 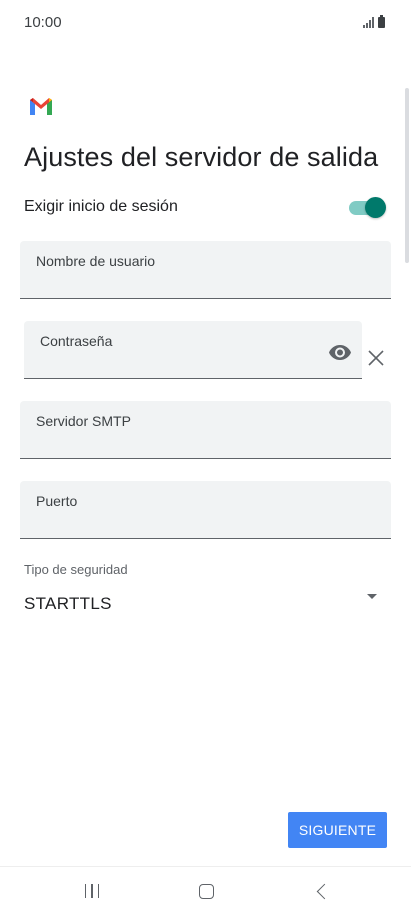 I want to click on password-field: Contraseña, so click(x=193, y=350).